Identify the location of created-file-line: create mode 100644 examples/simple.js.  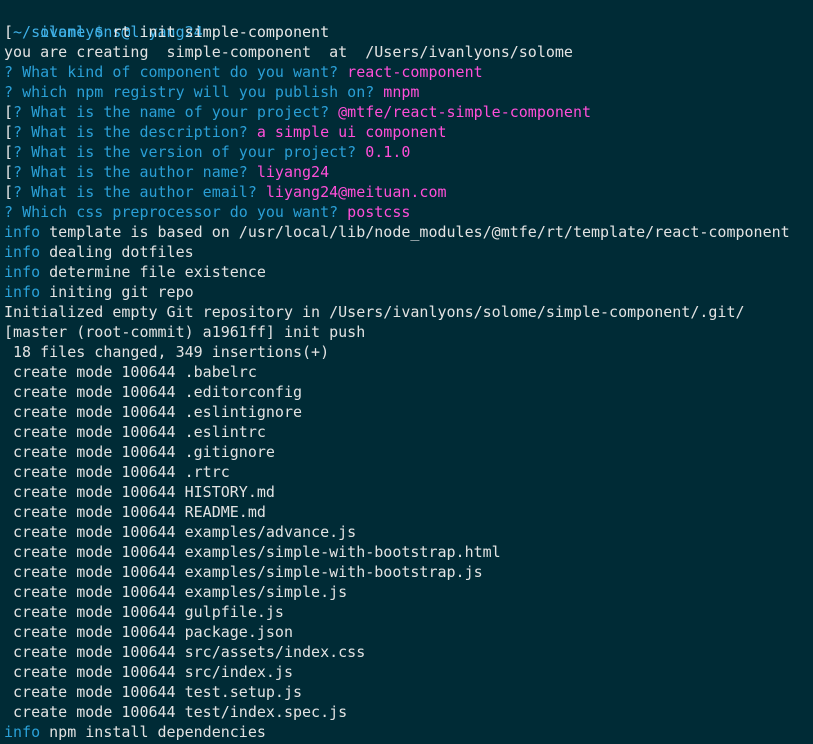
(406, 592).